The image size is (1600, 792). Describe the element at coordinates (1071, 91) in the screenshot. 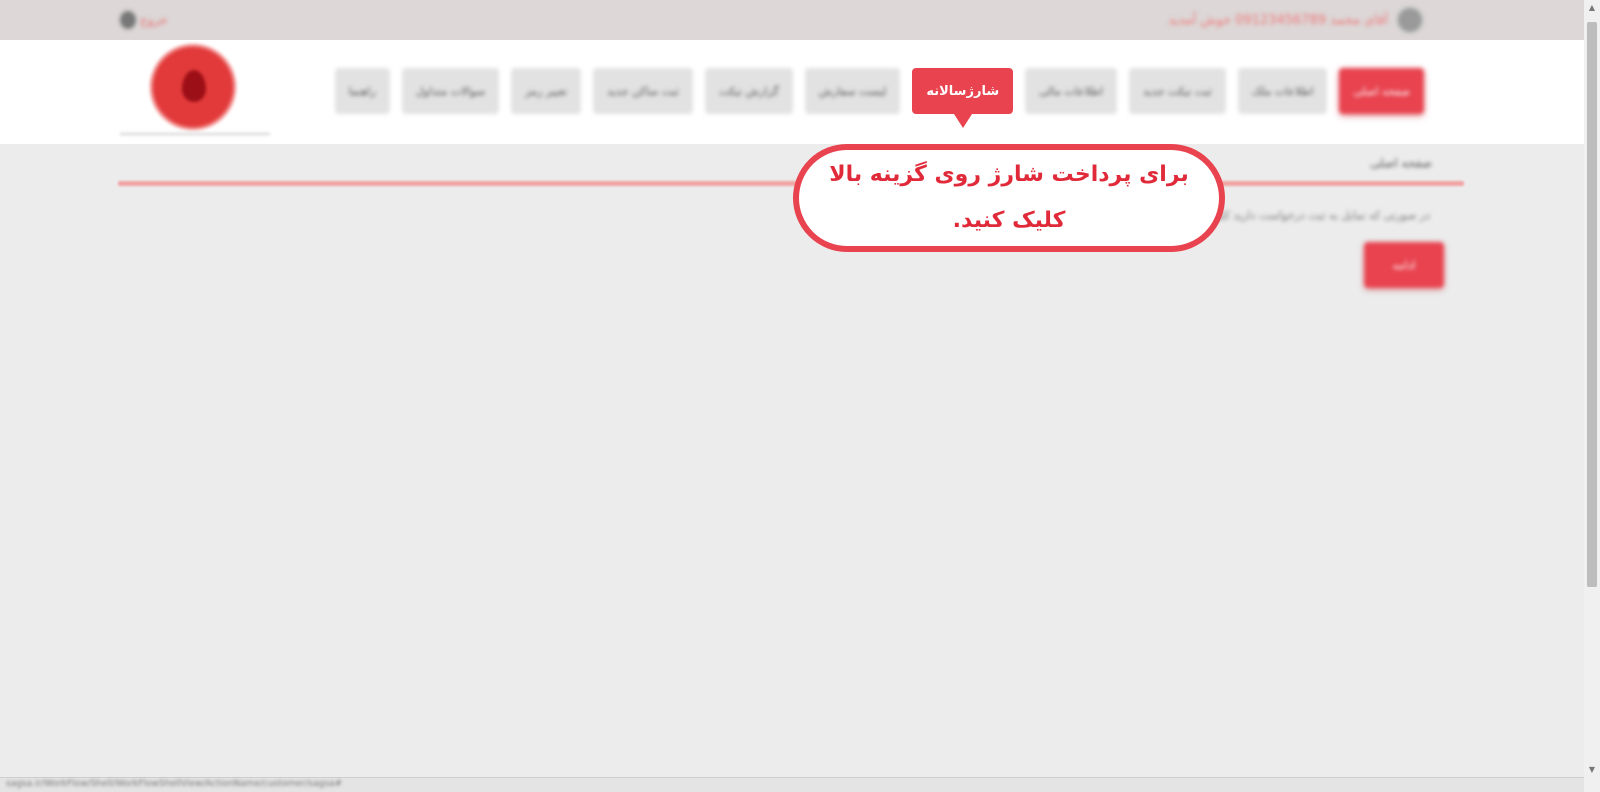

I see `nav-item-financial-info: اطلاعات مالی` at that location.